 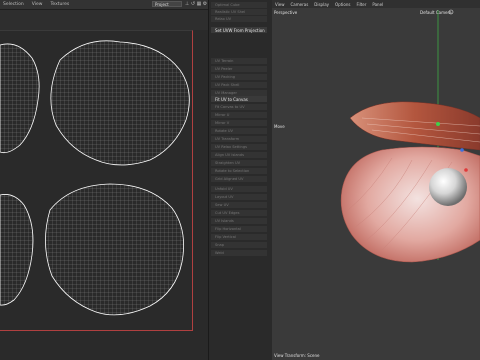 What do you see at coordinates (239, 205) in the screenshot?
I see `command-item: Sew UV` at bounding box center [239, 205].